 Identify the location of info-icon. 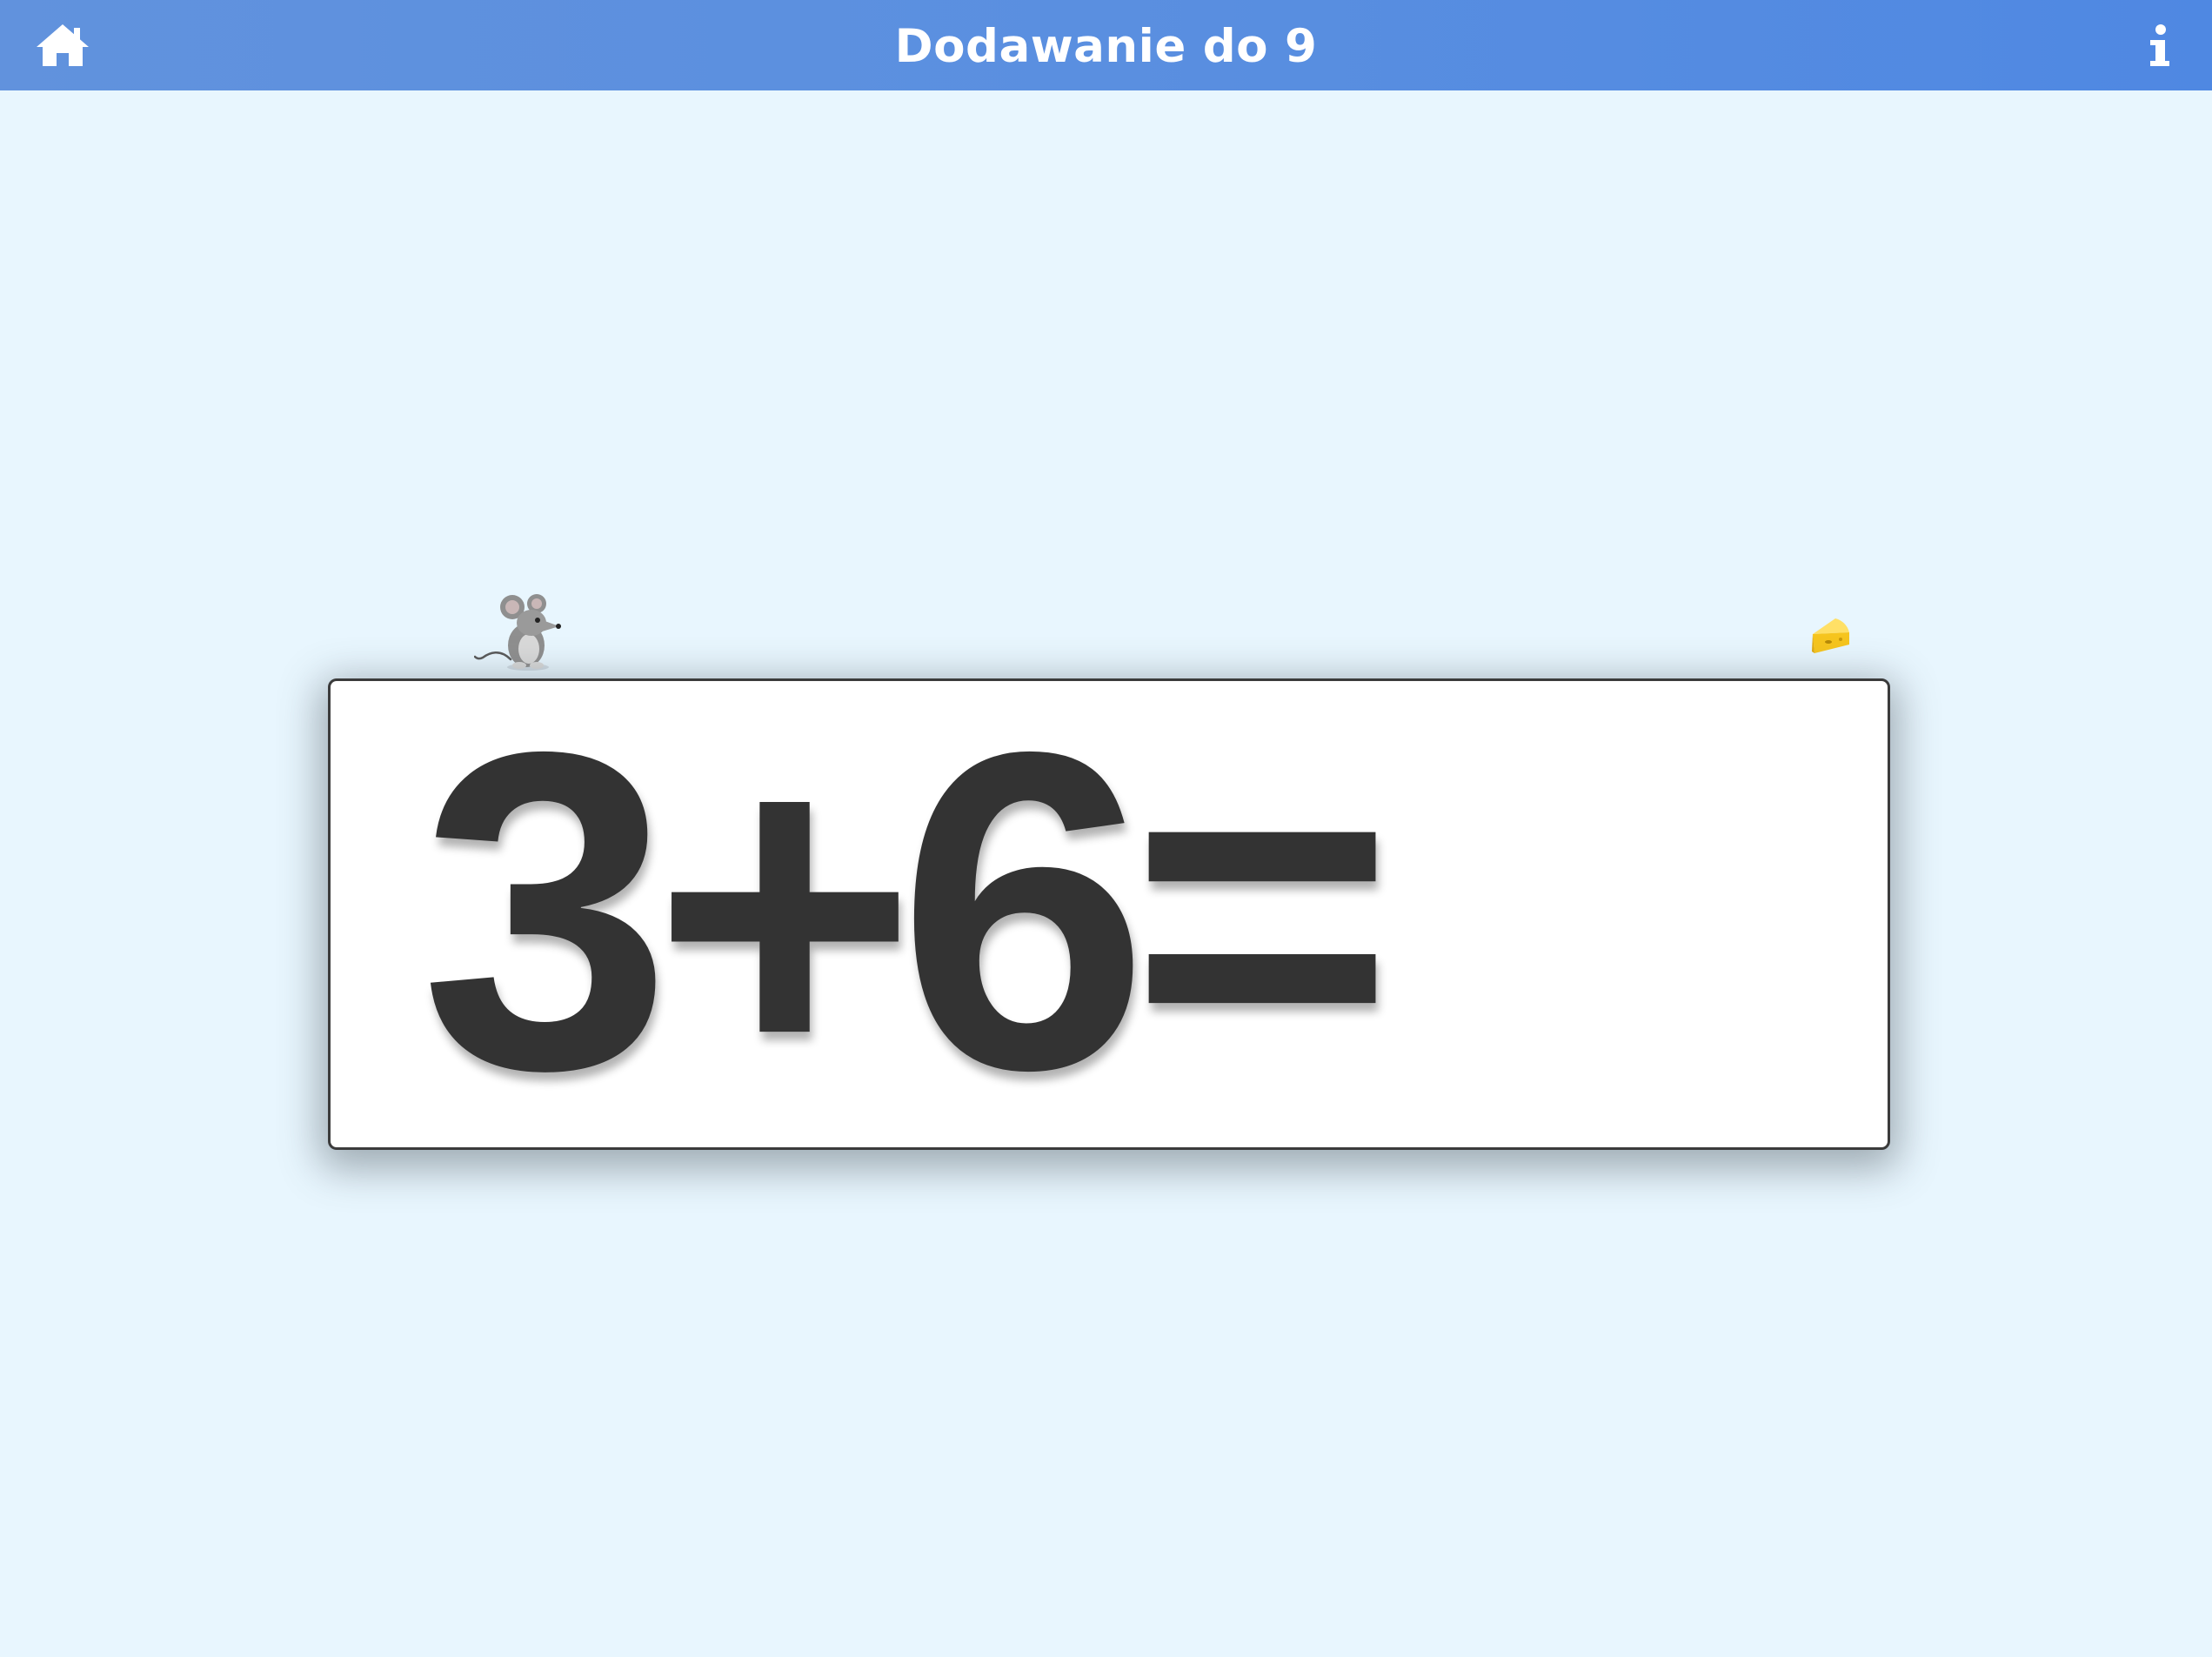
(2159, 45).